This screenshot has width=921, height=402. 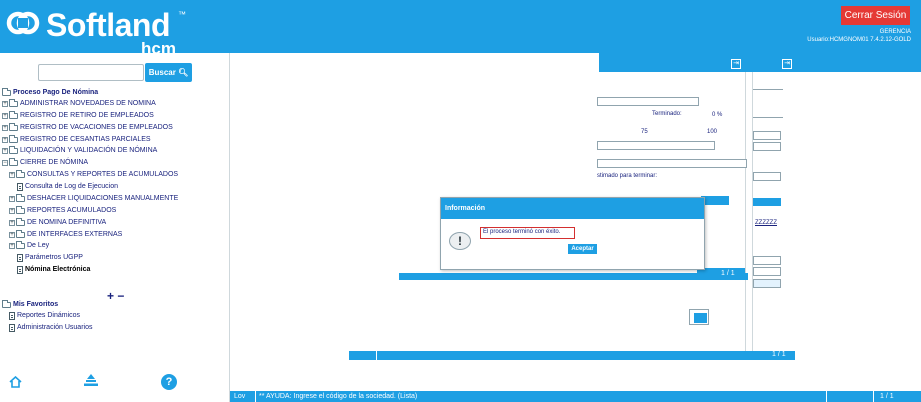 What do you see at coordinates (91, 72) in the screenshot?
I see `search-input` at bounding box center [91, 72].